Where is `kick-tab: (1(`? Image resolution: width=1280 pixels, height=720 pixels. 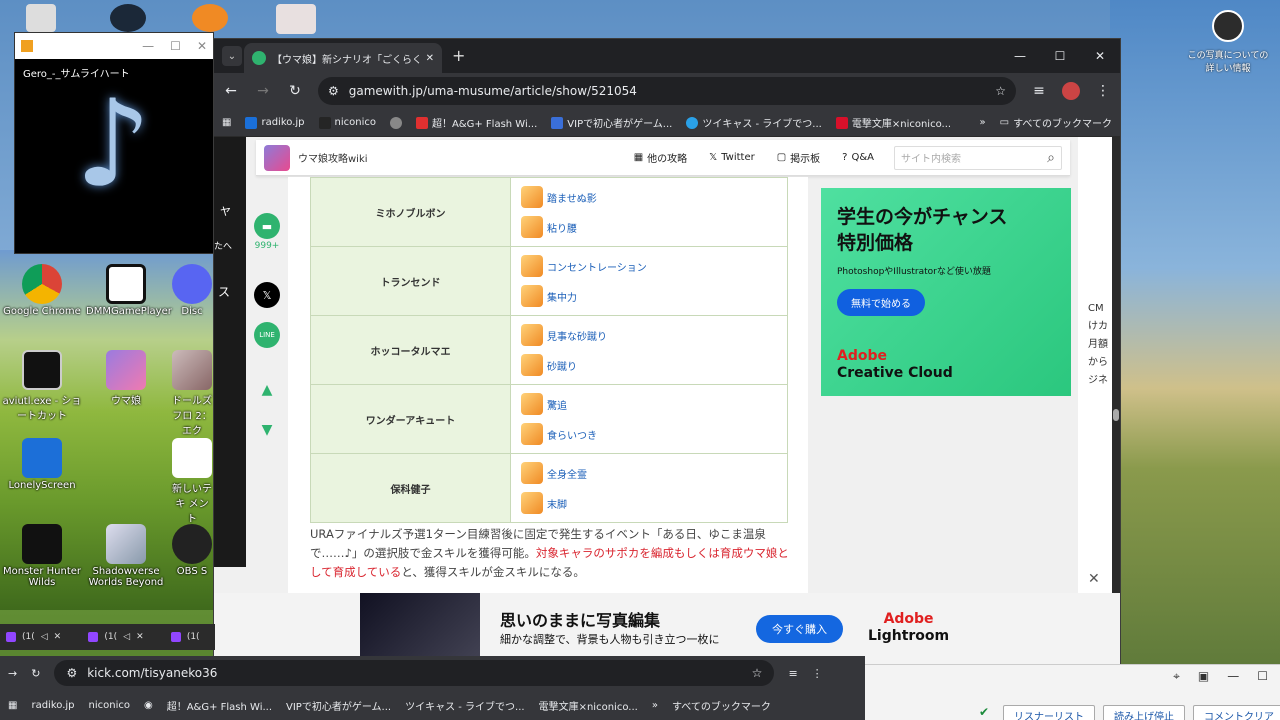
kick-tab: (1( is located at coordinates (189, 637).